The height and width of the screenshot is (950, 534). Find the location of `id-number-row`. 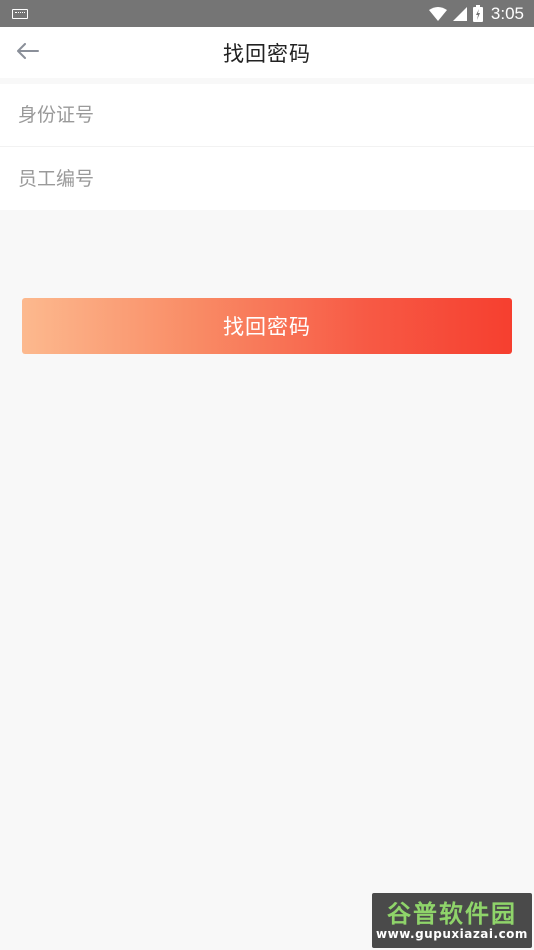

id-number-row is located at coordinates (267, 115).